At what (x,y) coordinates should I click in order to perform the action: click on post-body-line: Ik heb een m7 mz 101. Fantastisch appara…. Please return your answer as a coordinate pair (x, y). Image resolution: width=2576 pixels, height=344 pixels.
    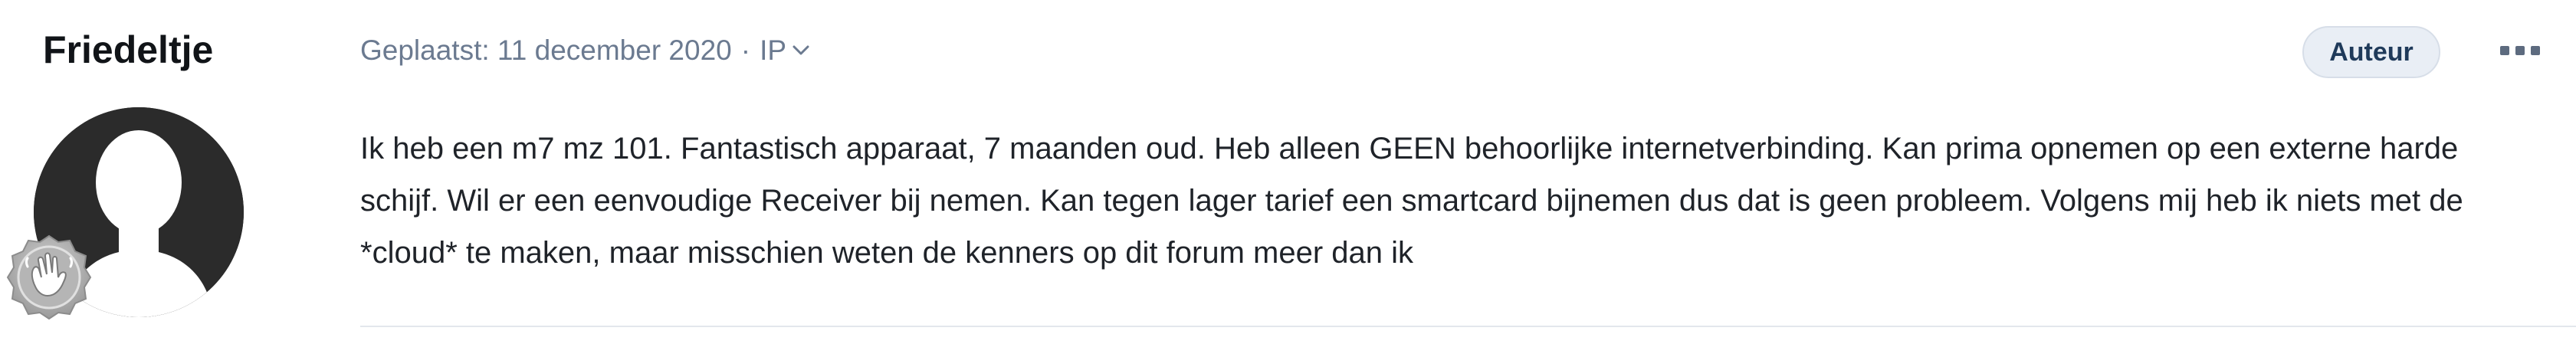
    Looking at the image, I should click on (1409, 149).